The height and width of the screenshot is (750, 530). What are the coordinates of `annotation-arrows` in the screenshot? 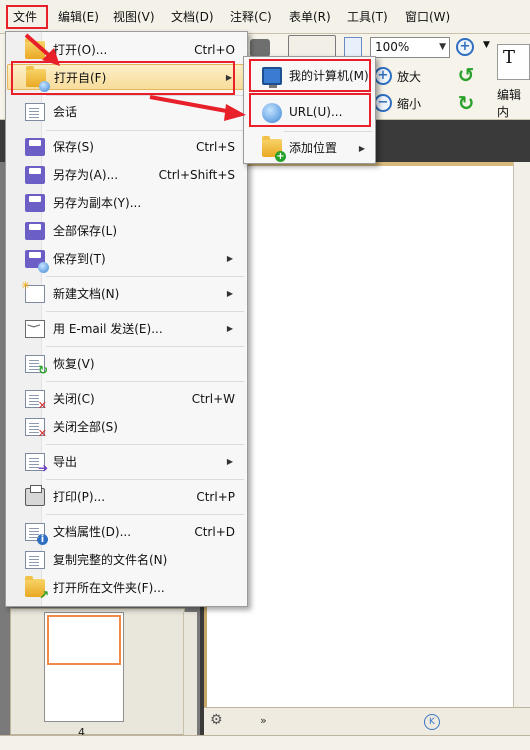 It's located at (135, 77).